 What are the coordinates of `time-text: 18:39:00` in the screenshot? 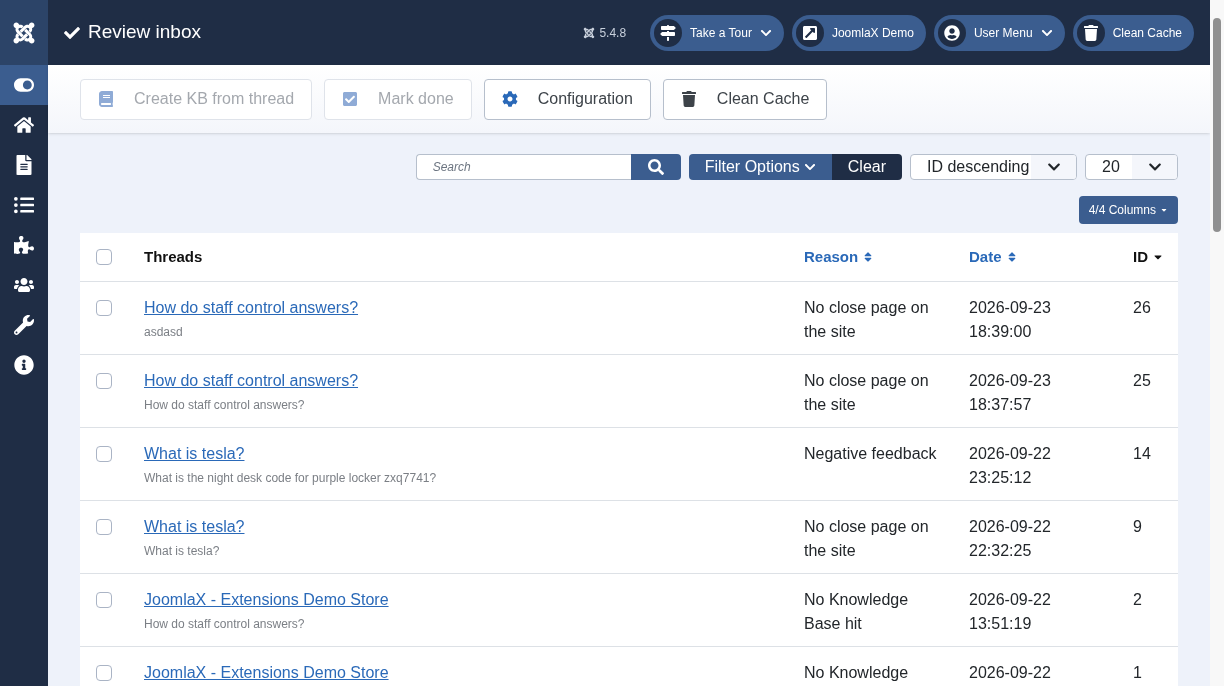 It's located at (1000, 332).